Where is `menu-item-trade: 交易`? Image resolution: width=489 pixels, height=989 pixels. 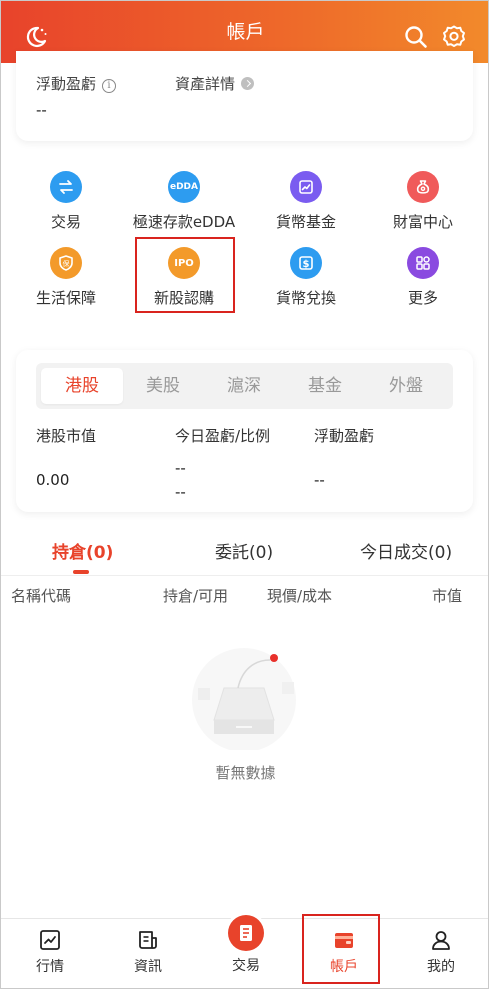 menu-item-trade: 交易 is located at coordinates (66, 201).